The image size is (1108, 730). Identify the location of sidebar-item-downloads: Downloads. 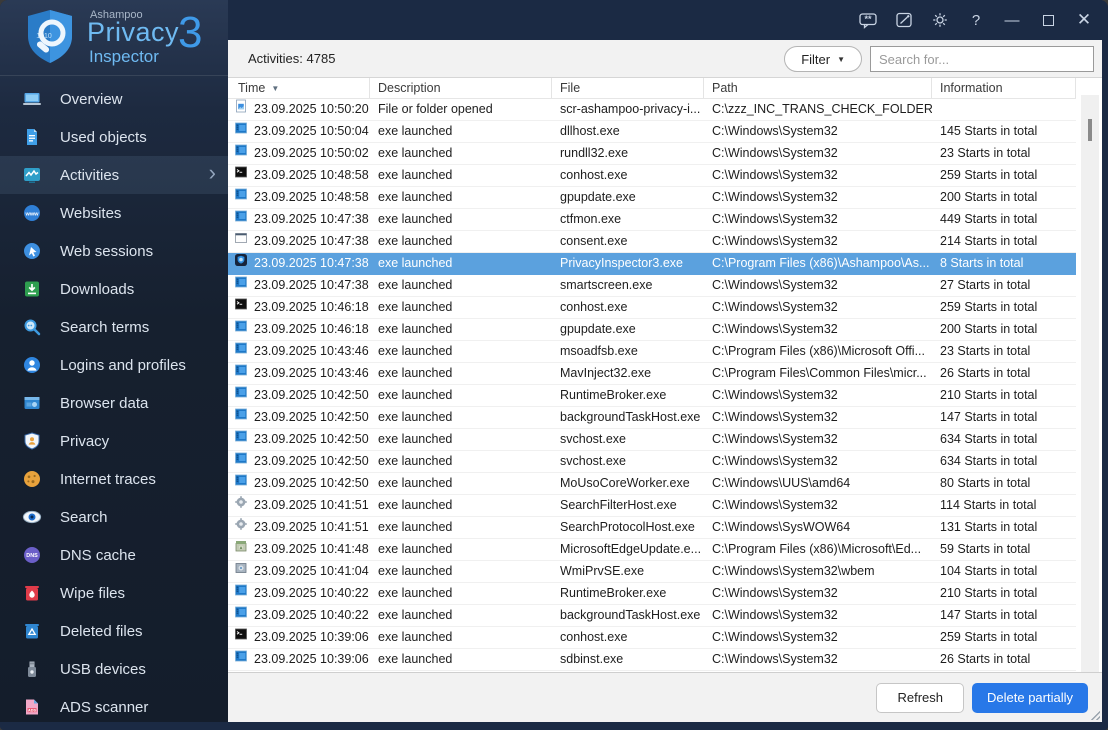
(114, 289).